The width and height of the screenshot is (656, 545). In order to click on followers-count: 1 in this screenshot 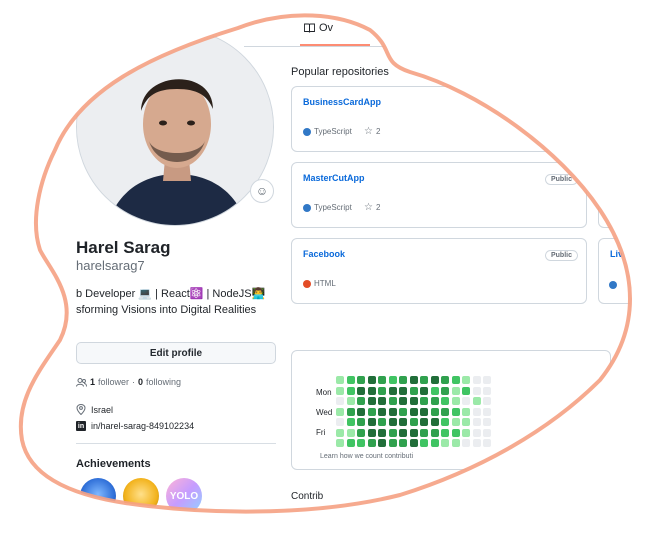, I will do `click(92, 382)`.